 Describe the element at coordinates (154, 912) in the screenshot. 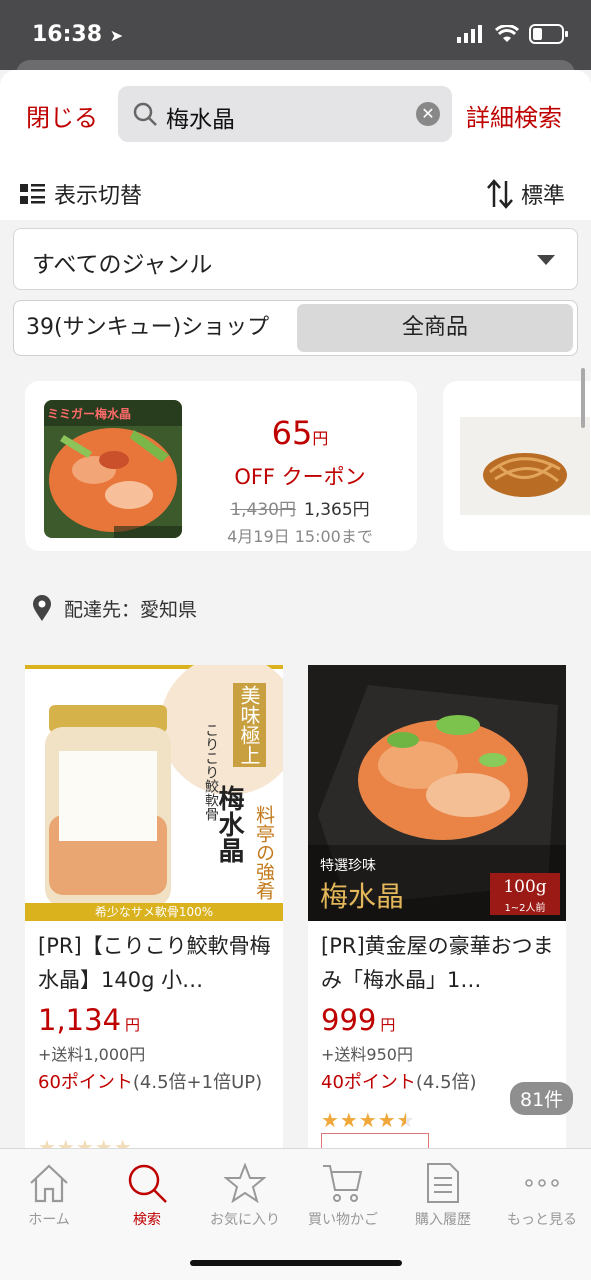

I see `image-banner: 希少なサメ軟骨100%` at that location.